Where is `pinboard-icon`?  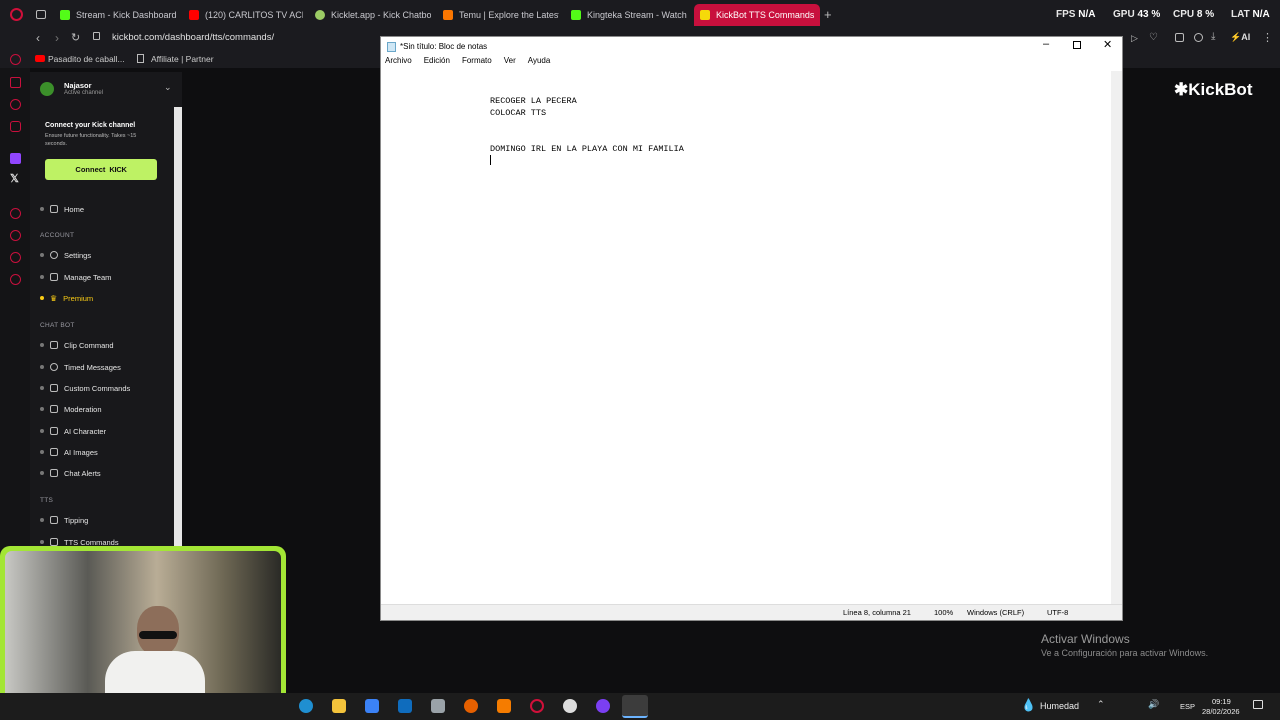
pinboard-icon is located at coordinates (15, 257).